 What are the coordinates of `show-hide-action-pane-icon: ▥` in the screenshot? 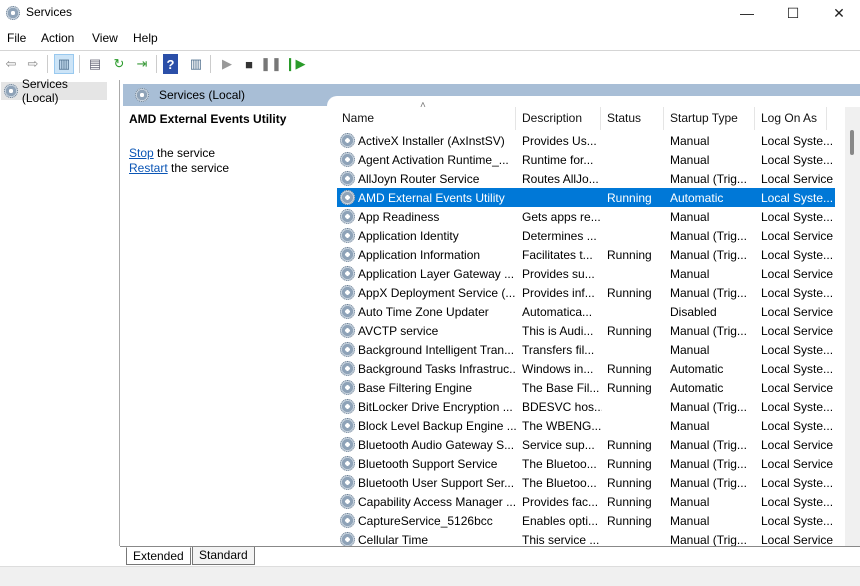 It's located at (196, 64).